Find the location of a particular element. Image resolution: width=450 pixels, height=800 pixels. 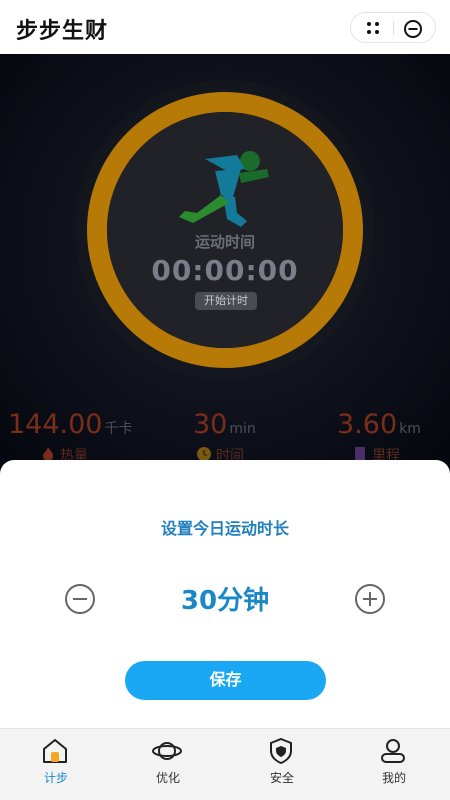

miniapp-capsule is located at coordinates (393, 27).